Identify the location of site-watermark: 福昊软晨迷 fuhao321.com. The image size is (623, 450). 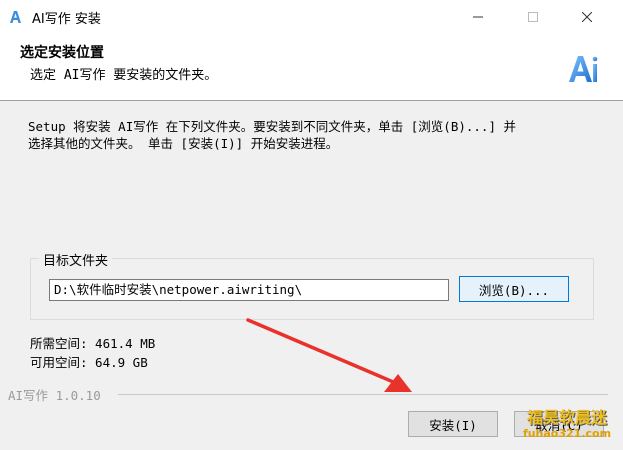
(567, 429).